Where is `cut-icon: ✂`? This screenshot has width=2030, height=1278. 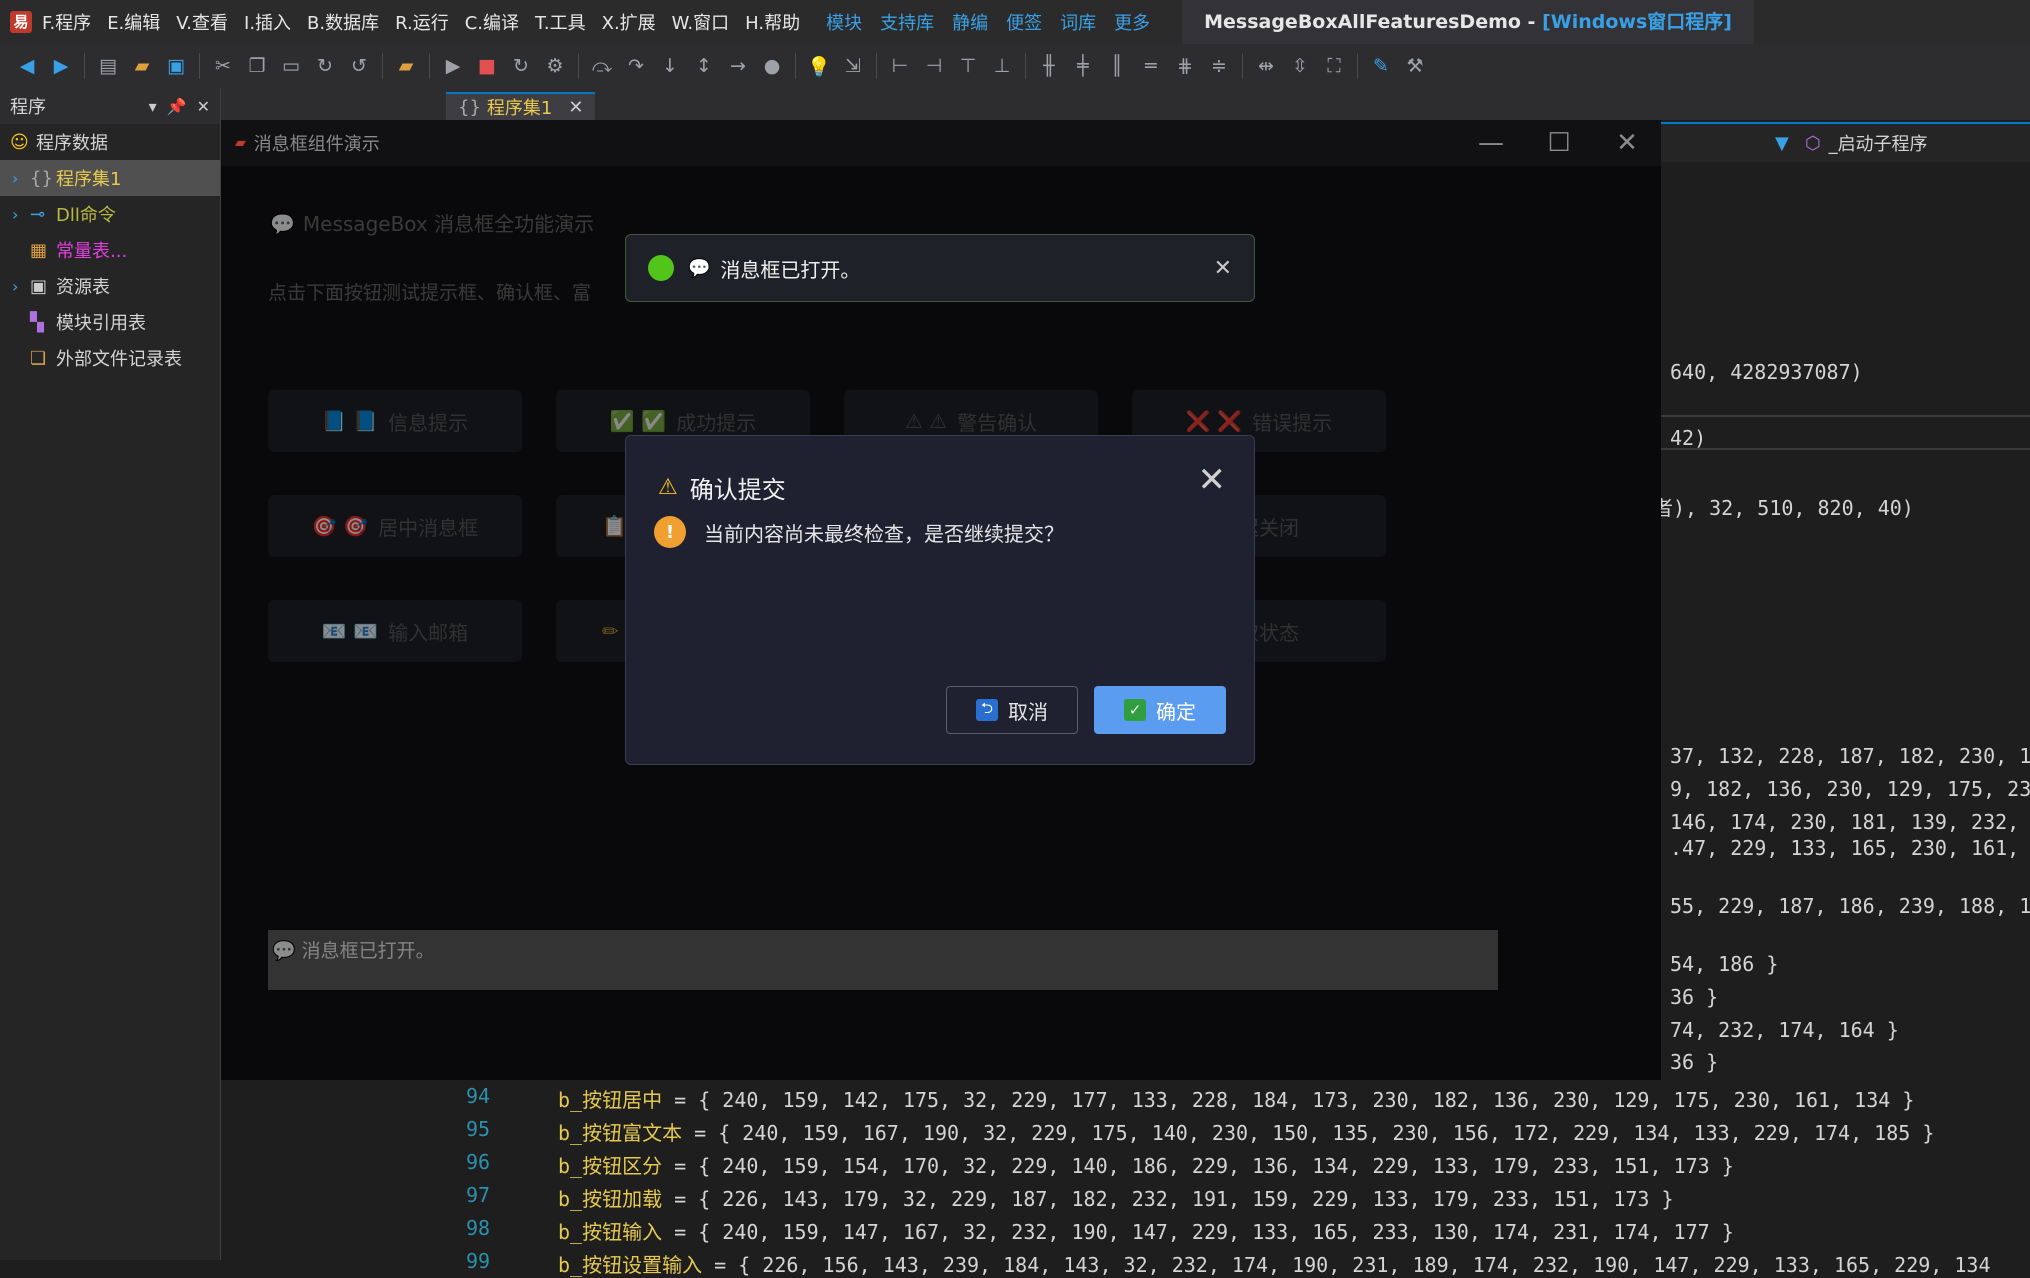
cut-icon: ✂ is located at coordinates (223, 66).